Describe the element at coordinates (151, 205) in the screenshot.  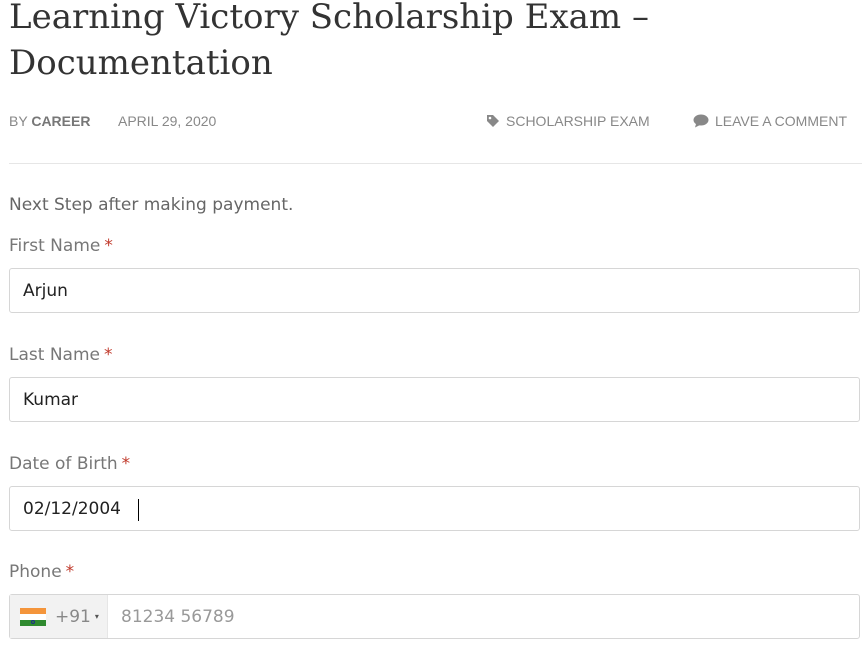
I see `intro-text: Next Step after making payment.` at that location.